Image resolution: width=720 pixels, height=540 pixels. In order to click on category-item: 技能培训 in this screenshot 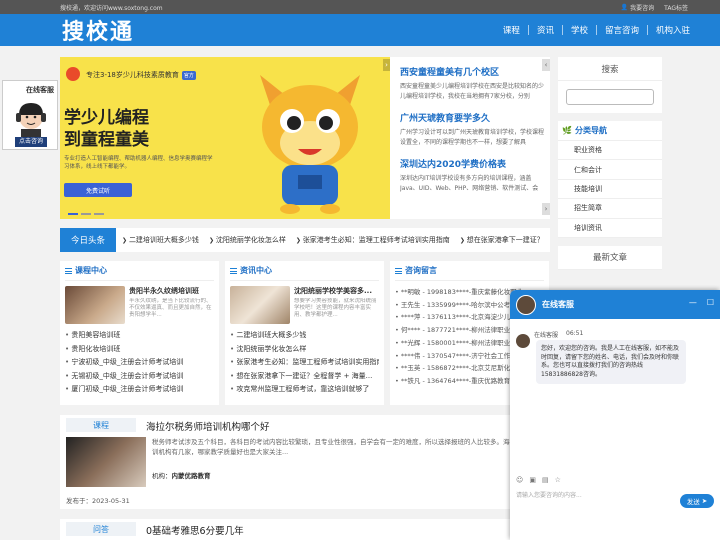, I will do `click(610, 190)`.